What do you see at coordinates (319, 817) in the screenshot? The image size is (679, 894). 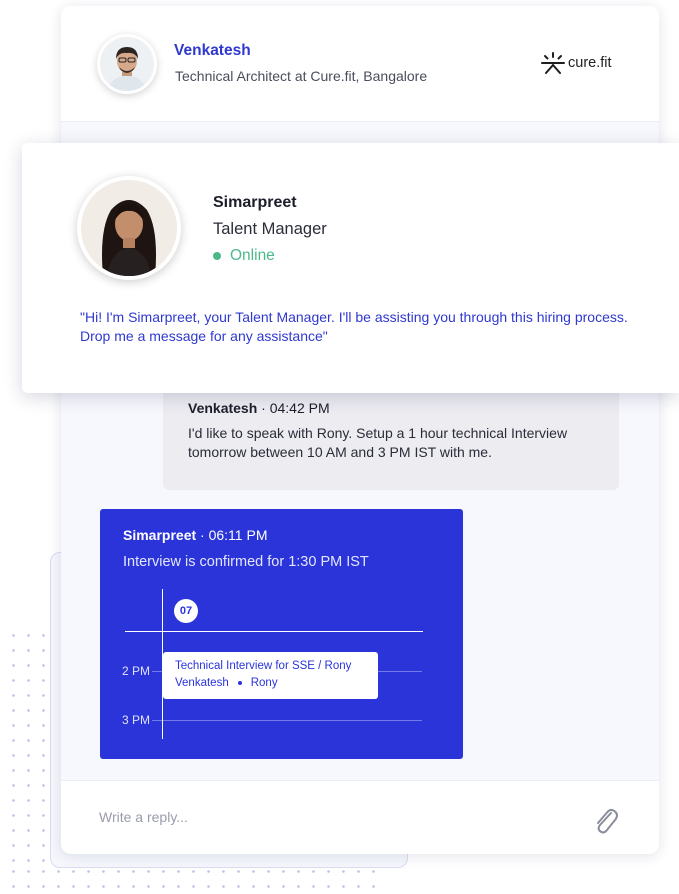 I see `reply-input` at bounding box center [319, 817].